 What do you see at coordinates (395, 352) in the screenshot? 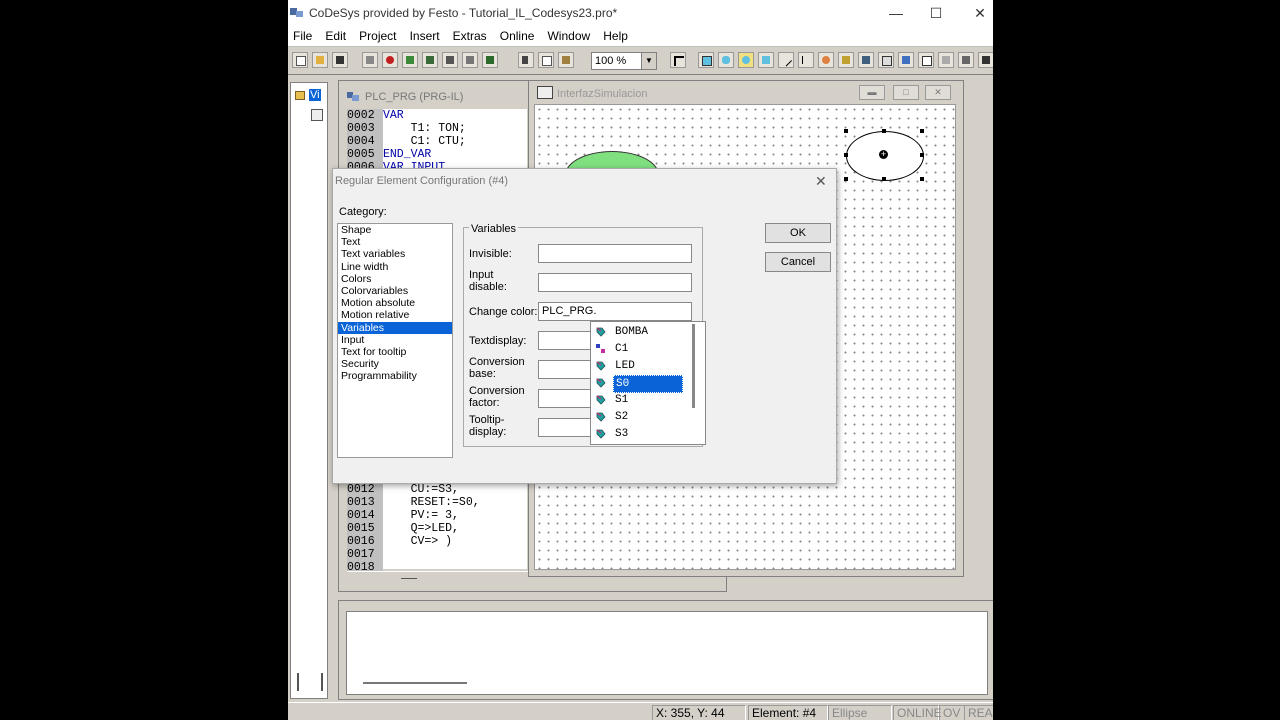
I see `category-item: Text for tooltip` at bounding box center [395, 352].